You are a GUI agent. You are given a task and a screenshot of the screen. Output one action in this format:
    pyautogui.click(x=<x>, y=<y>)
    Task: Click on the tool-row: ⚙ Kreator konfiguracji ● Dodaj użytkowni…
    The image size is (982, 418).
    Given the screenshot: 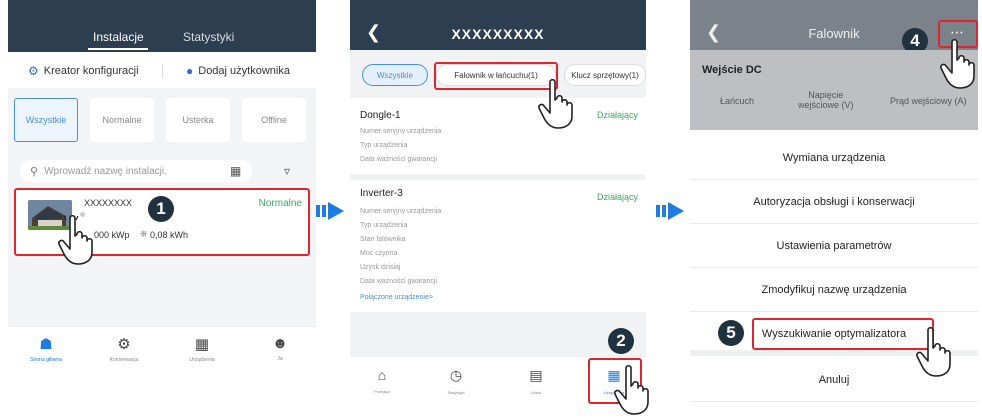 What is the action you would take?
    pyautogui.click(x=162, y=70)
    